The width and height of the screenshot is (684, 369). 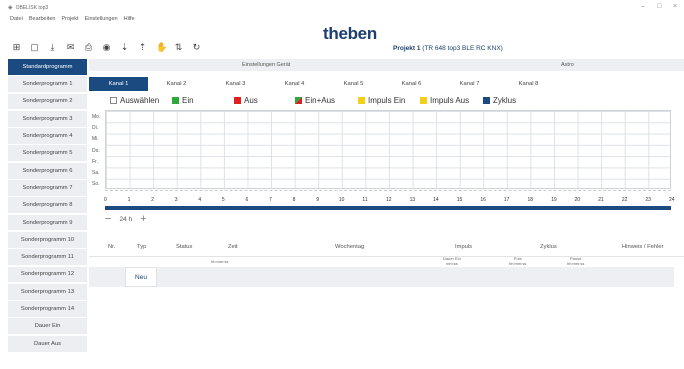 I want to click on hour-label: 7, so click(x=270, y=200).